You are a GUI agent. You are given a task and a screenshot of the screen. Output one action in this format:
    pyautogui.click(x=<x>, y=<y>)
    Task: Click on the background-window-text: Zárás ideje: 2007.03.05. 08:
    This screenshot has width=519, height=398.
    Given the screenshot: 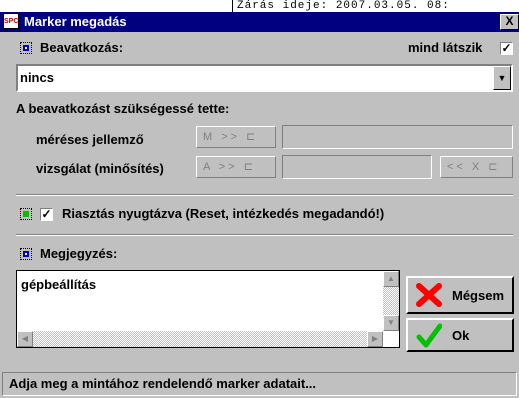 What is the action you would take?
    pyautogui.click(x=375, y=6)
    